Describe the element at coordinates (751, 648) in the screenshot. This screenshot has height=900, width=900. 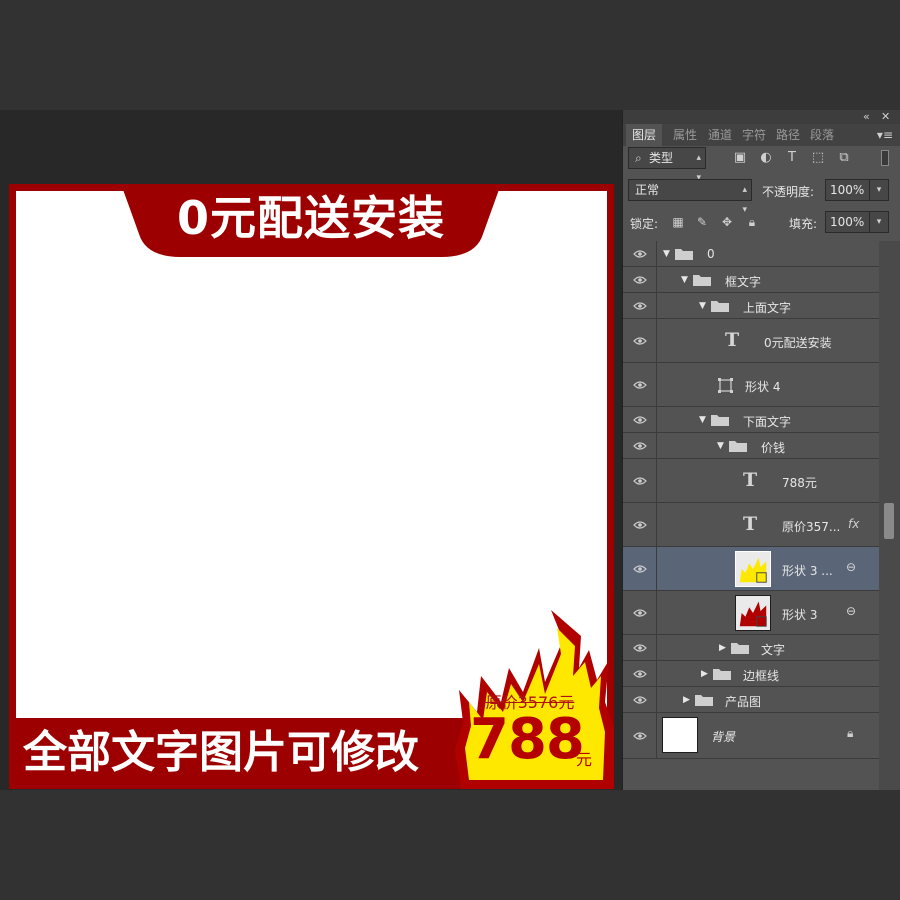
I see `layer-row: ▶ 文字` at that location.